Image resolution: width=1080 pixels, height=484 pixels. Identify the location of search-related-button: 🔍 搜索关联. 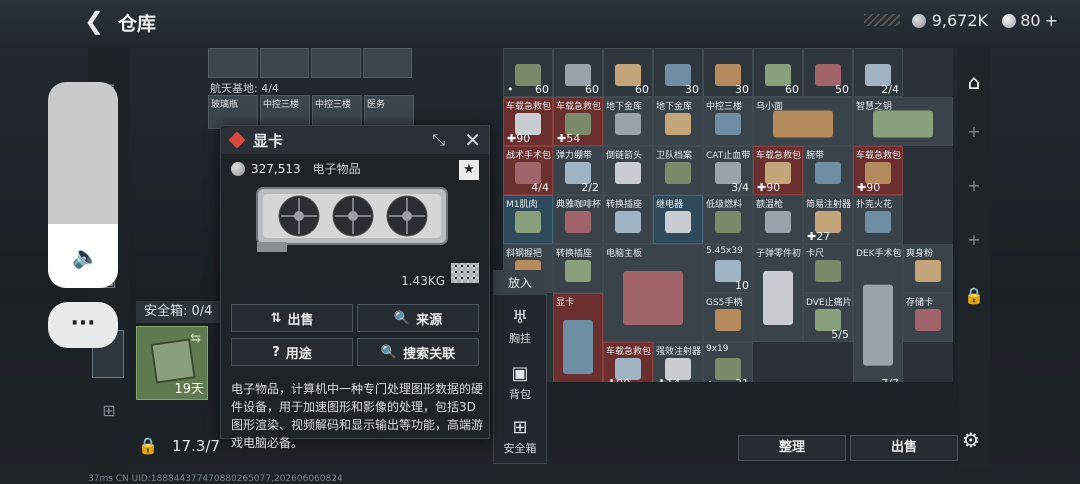
(418, 352).